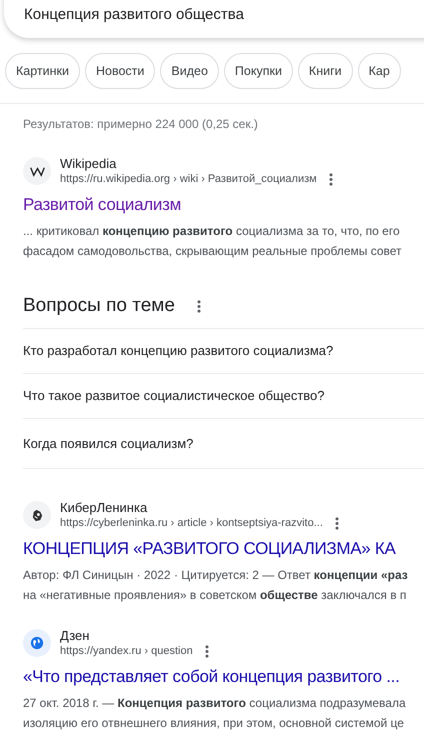  I want to click on filter-chip: Кар, so click(379, 71).